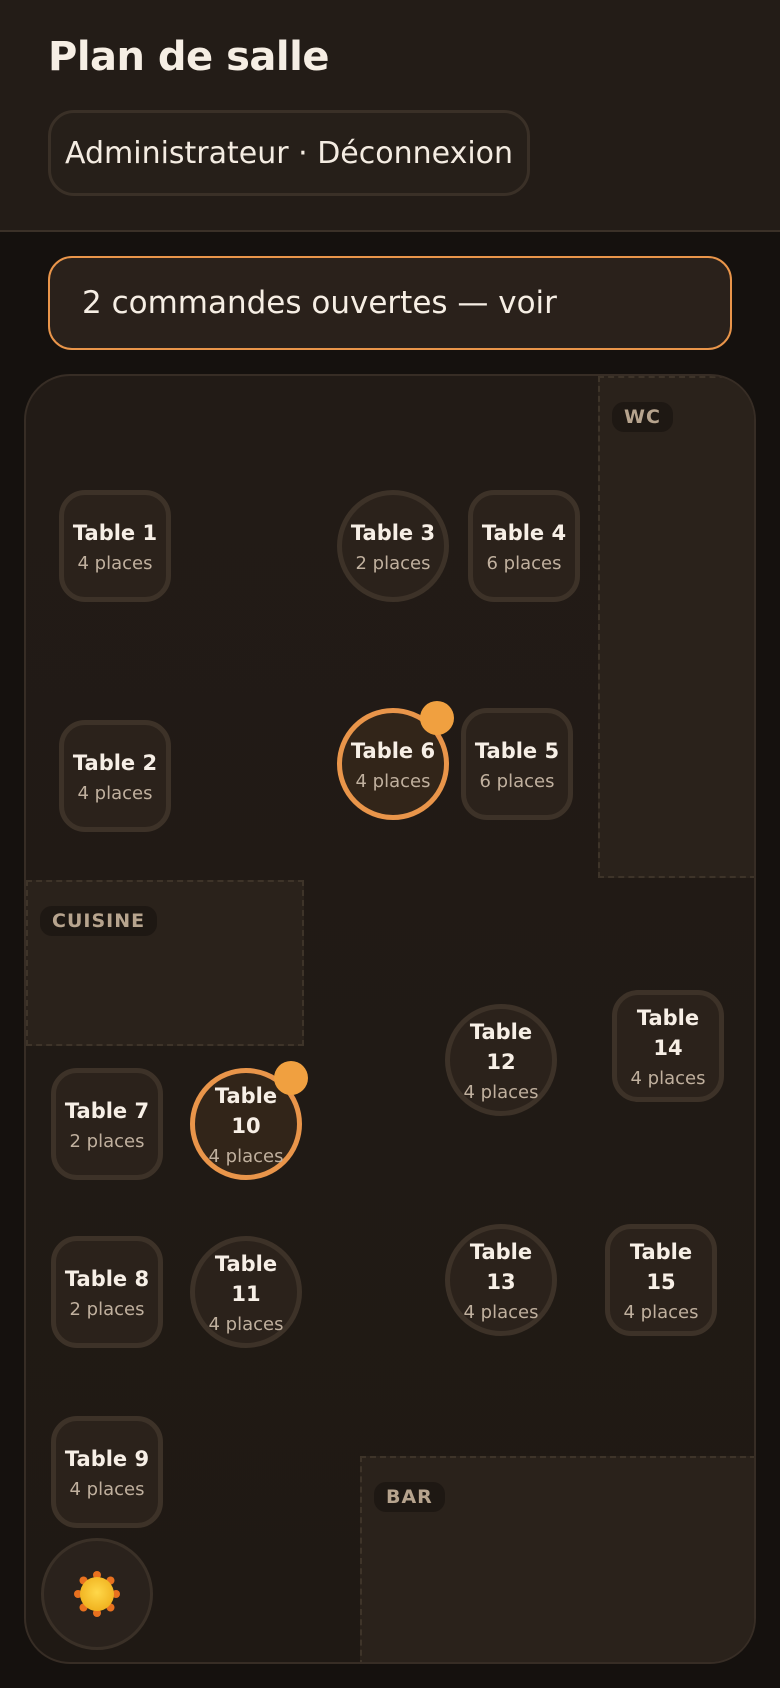 Image resolution: width=780 pixels, height=1688 pixels. Describe the element at coordinates (107, 1111) in the screenshot. I see `table-name: Table 7` at that location.